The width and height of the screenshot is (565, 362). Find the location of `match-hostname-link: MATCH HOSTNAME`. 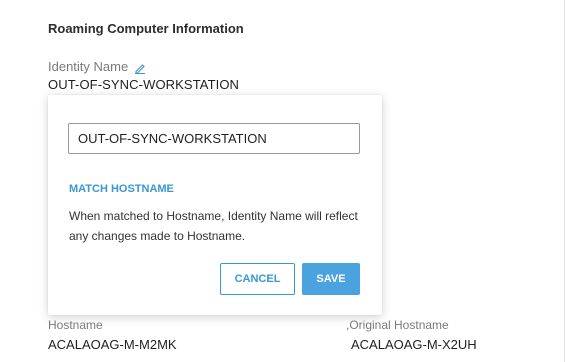

match-hostname-link: MATCH HOSTNAME is located at coordinates (121, 189).